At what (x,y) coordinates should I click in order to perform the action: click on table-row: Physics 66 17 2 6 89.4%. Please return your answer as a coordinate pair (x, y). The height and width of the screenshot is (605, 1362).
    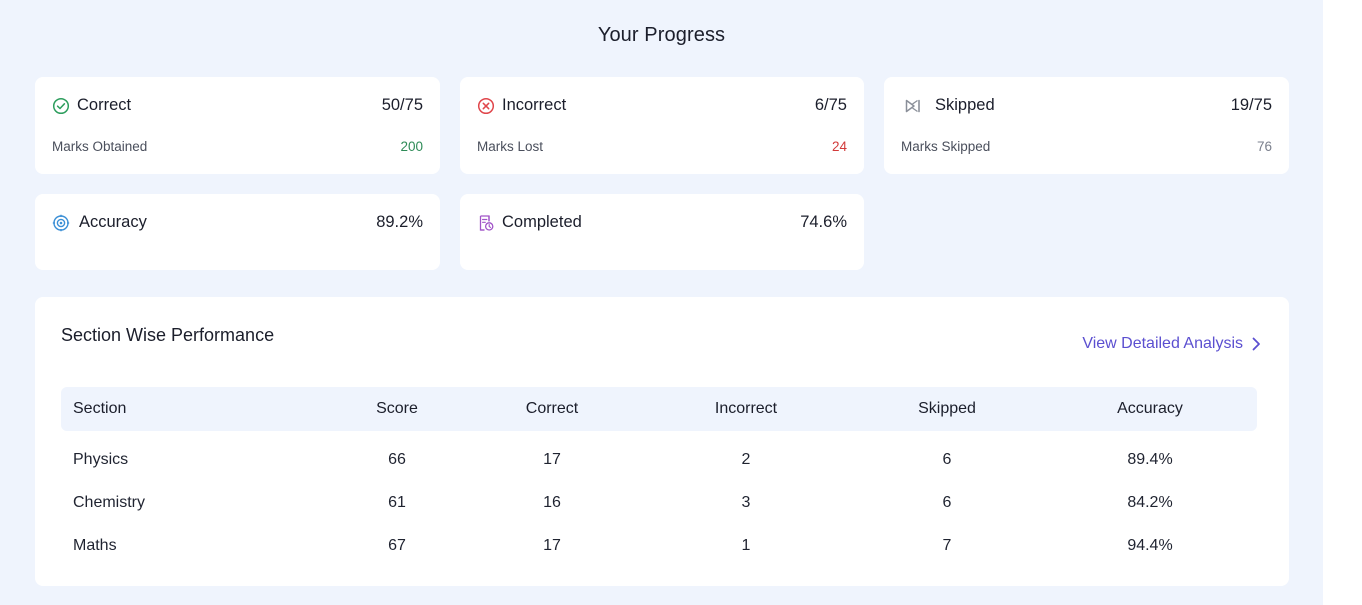
    Looking at the image, I should click on (659, 460).